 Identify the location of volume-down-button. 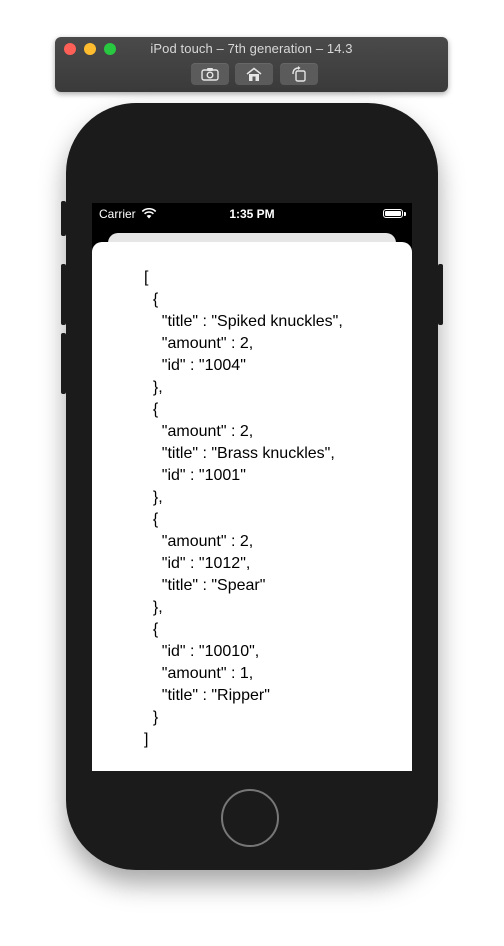
(63, 363).